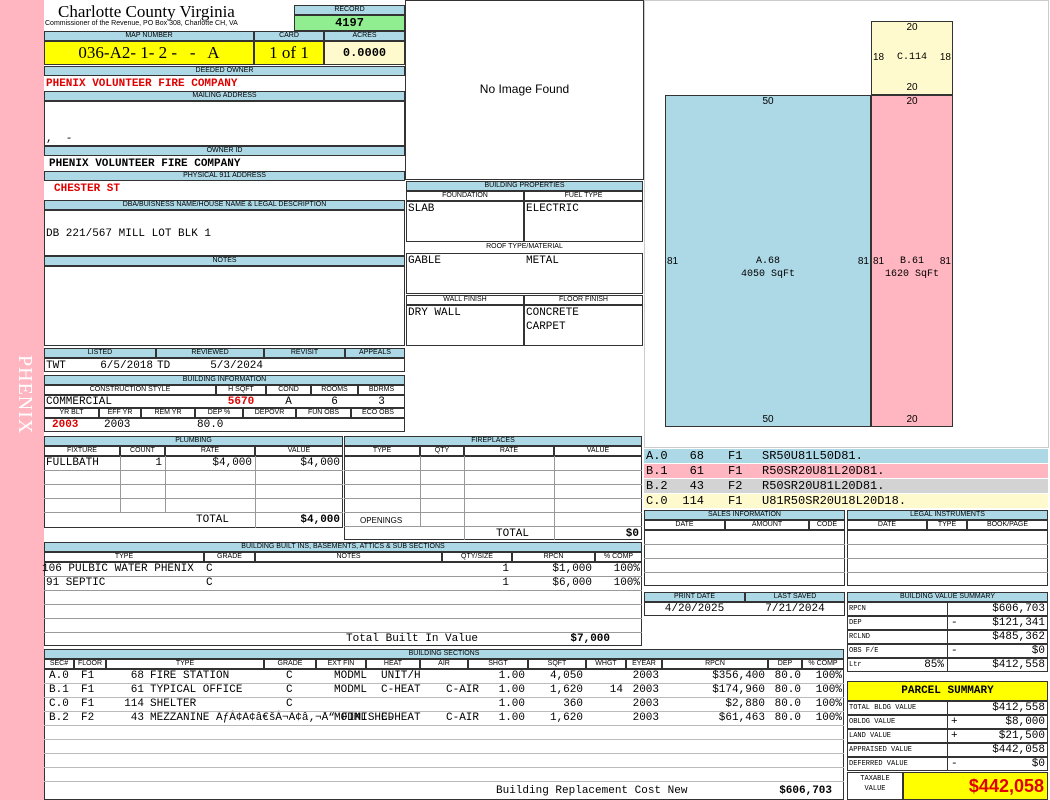  I want to click on bdrms-value: 3, so click(381, 402).